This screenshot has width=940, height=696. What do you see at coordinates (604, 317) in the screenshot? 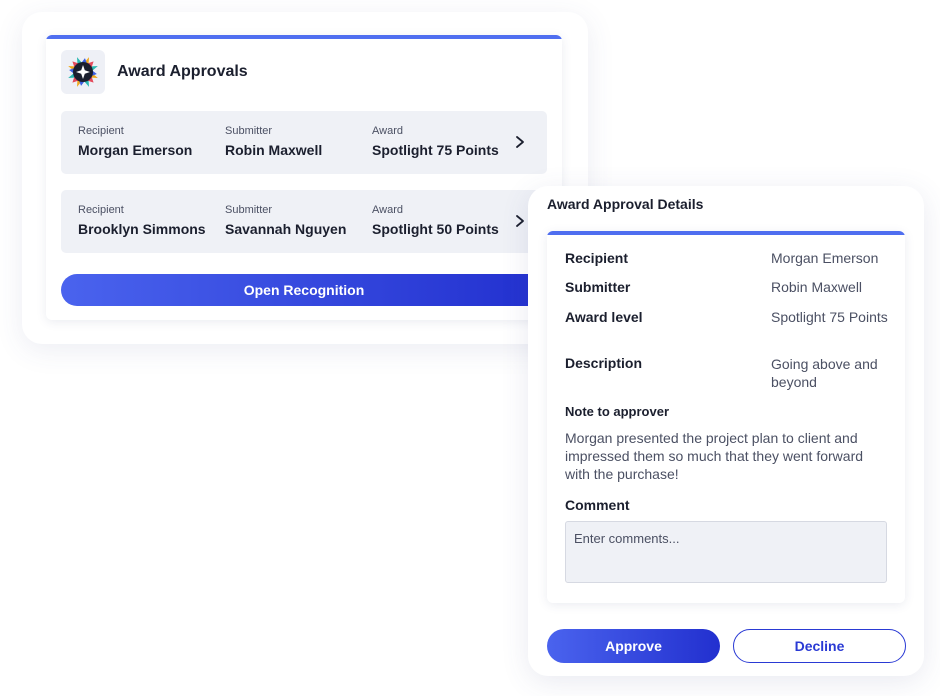
I see `award-level-label: Award level` at bounding box center [604, 317].